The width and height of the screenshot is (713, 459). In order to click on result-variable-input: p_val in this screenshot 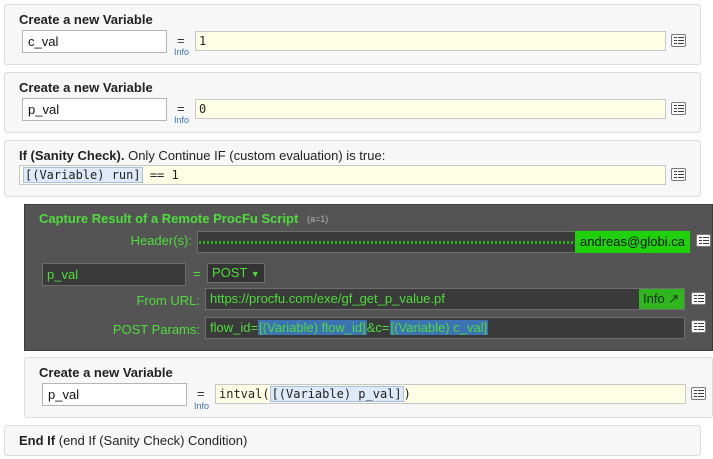, I will do `click(114, 274)`.